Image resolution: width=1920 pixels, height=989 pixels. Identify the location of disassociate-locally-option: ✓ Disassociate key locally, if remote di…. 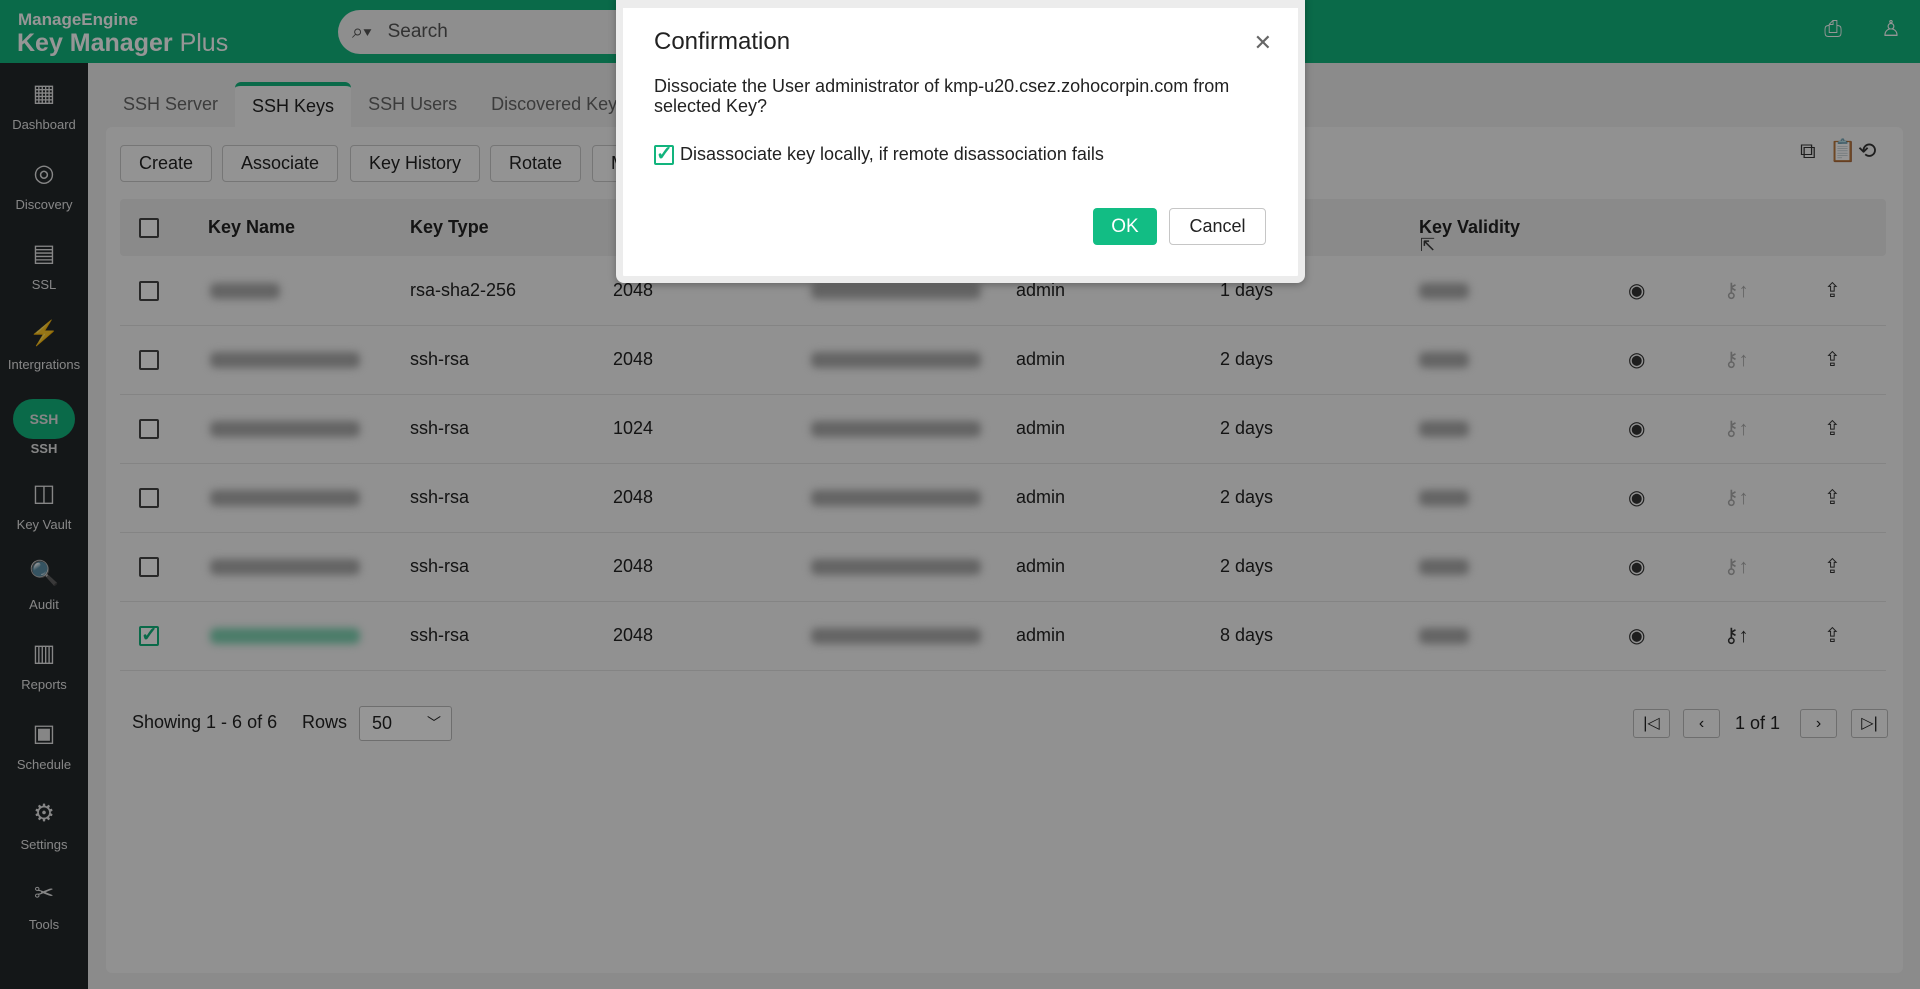
(879, 154).